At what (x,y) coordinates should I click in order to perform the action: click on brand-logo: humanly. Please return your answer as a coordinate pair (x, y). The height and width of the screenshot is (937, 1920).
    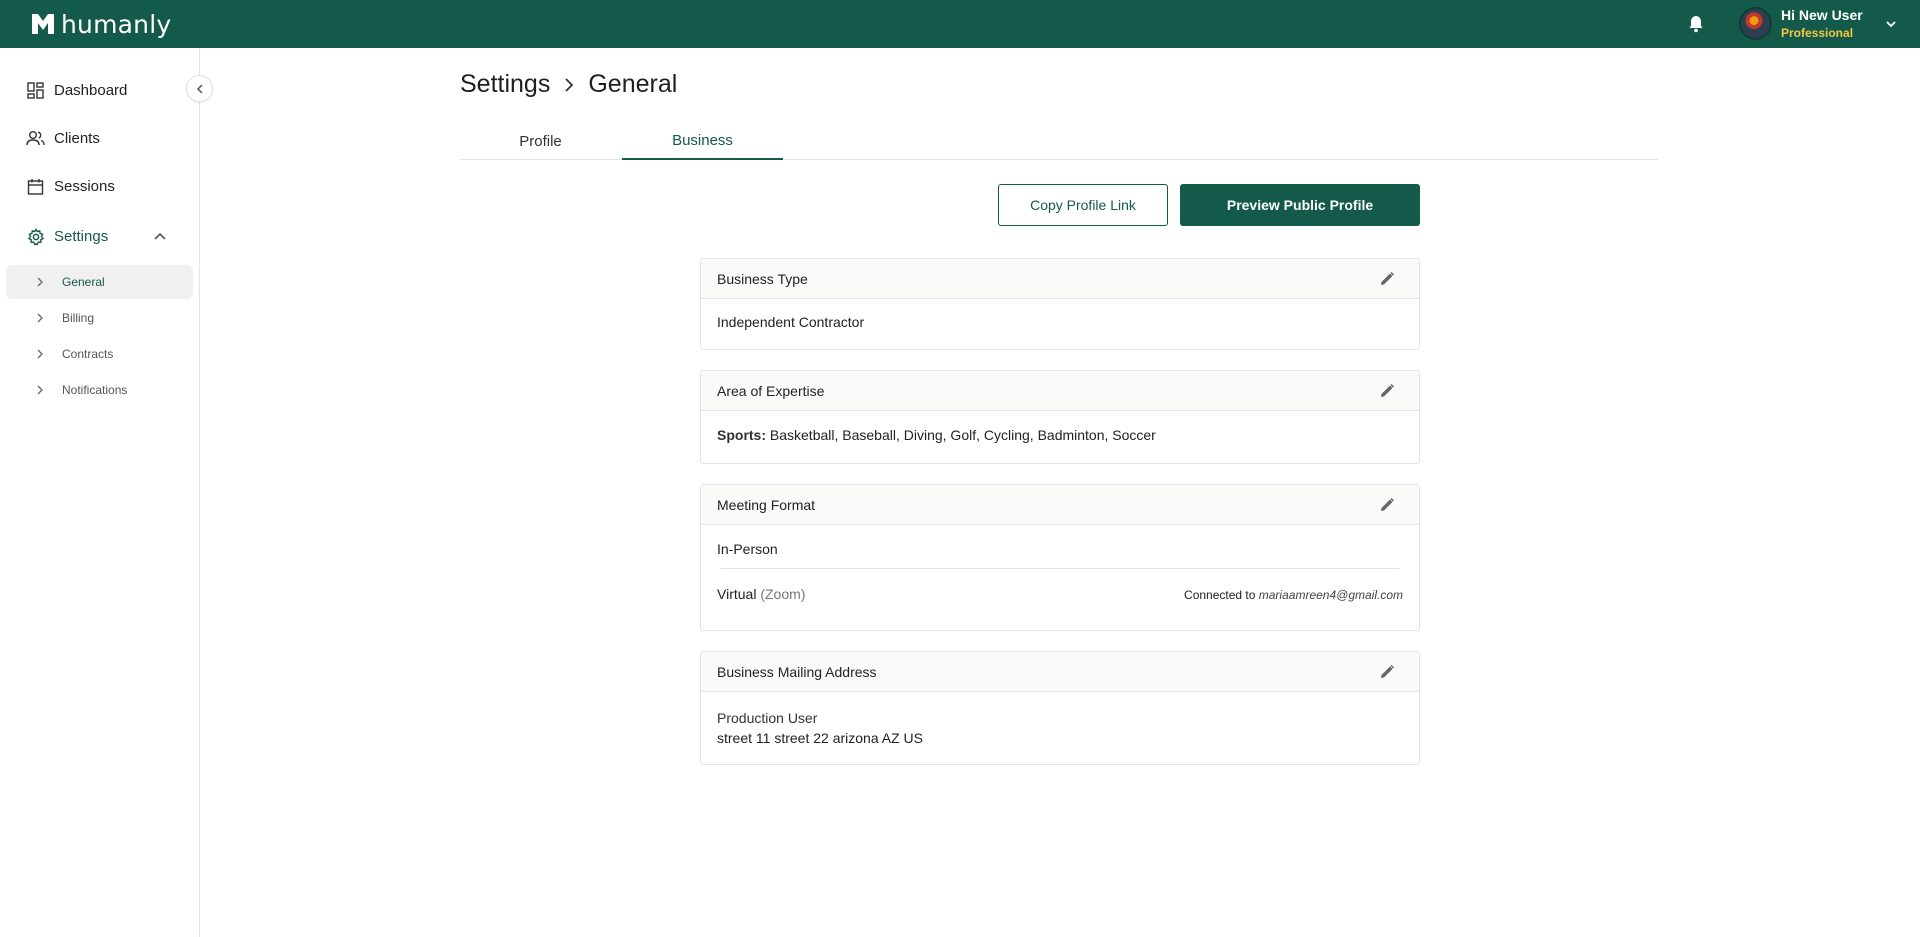
    Looking at the image, I should click on (101, 24).